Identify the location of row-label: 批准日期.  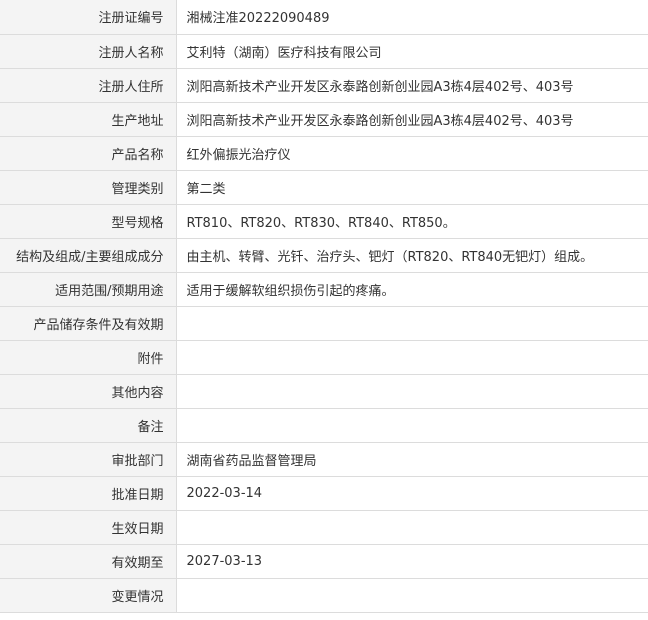
(88, 493).